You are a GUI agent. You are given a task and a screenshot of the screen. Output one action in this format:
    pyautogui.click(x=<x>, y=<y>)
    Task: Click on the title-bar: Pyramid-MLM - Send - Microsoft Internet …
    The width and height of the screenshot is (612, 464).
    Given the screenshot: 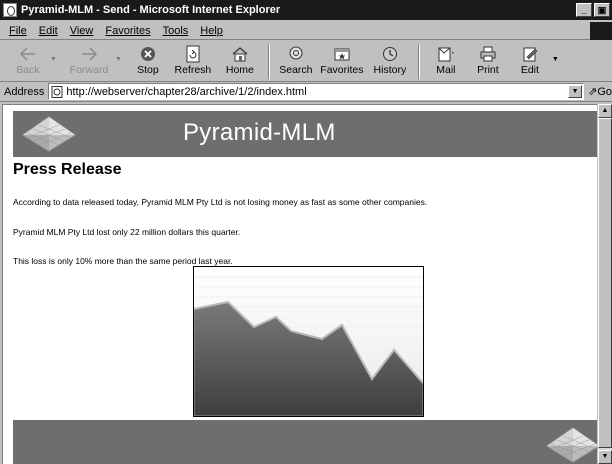 What is the action you would take?
    pyautogui.click(x=306, y=10)
    